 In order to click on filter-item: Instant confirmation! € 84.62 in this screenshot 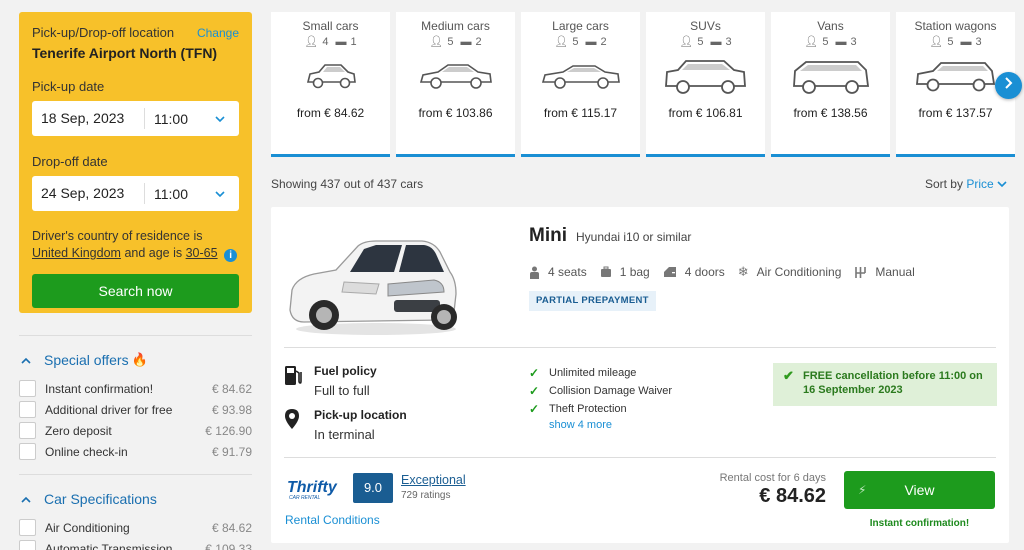, I will do `click(135, 388)`.